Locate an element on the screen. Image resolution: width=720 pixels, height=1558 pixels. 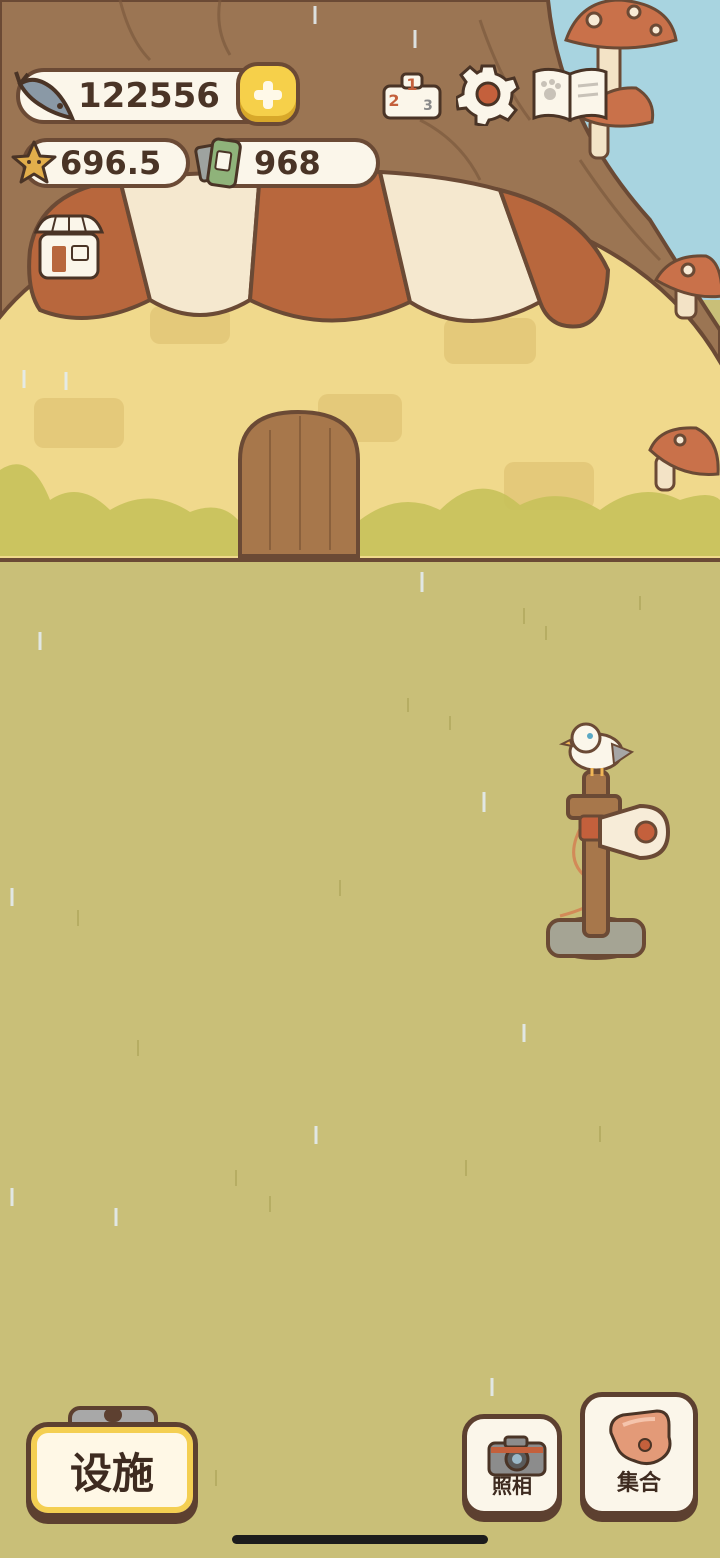
whistle-icon is located at coordinates (640, 1437).